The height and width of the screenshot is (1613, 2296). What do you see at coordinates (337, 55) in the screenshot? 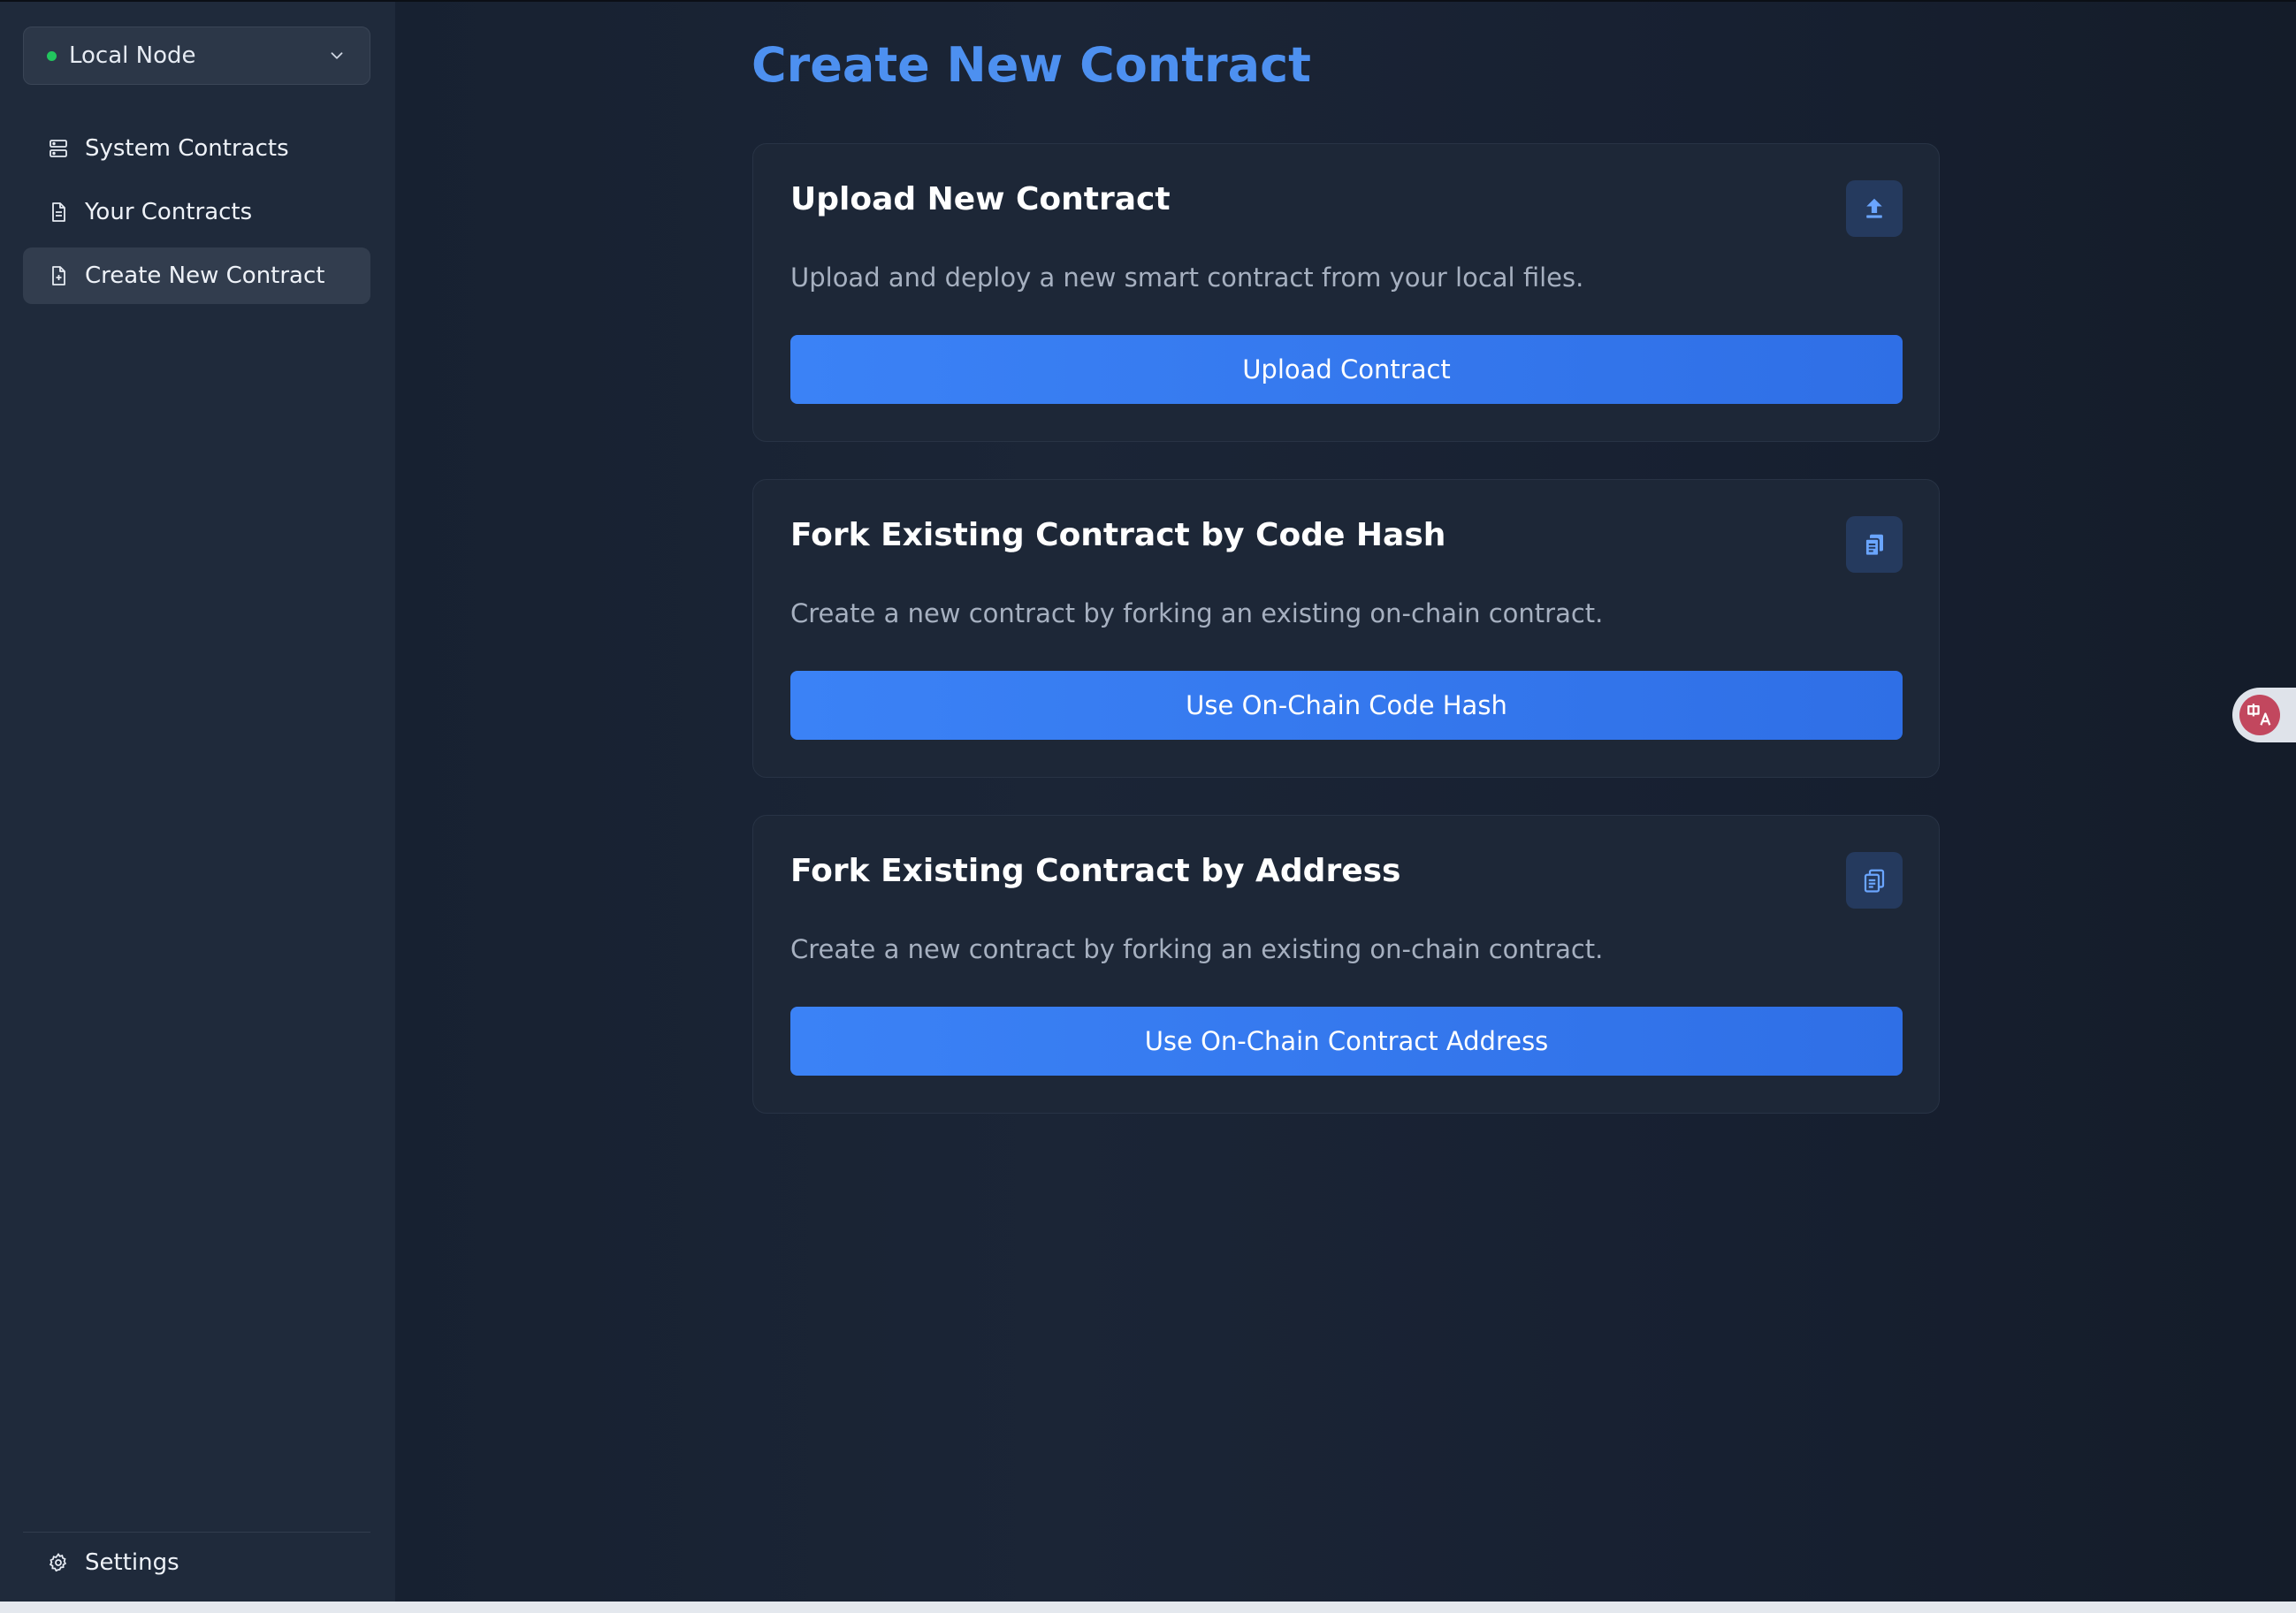
I see `chevron-down-icon` at bounding box center [337, 55].